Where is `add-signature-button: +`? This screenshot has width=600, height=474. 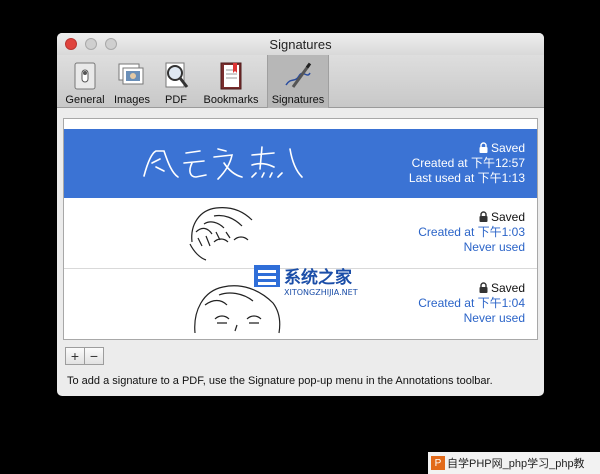 add-signature-button: + is located at coordinates (75, 356).